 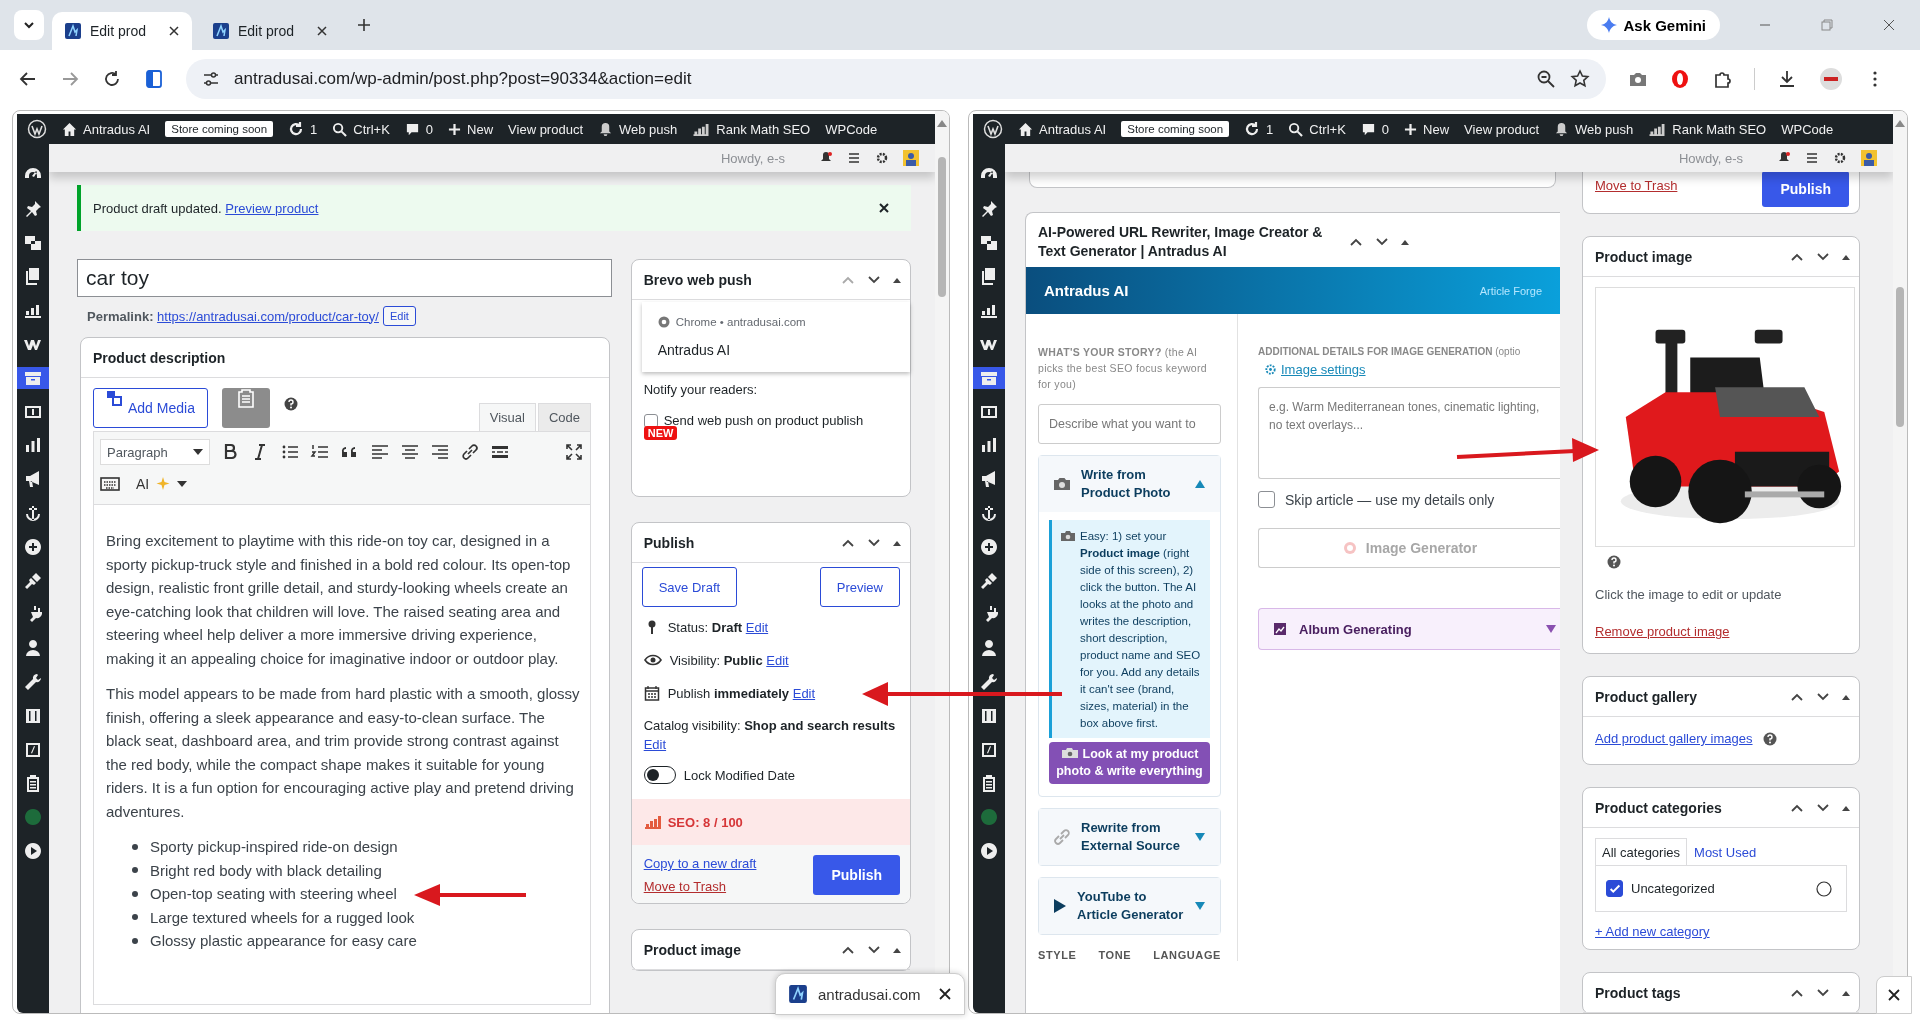 What do you see at coordinates (364, 25) in the screenshot?
I see `new-tab-icon` at bounding box center [364, 25].